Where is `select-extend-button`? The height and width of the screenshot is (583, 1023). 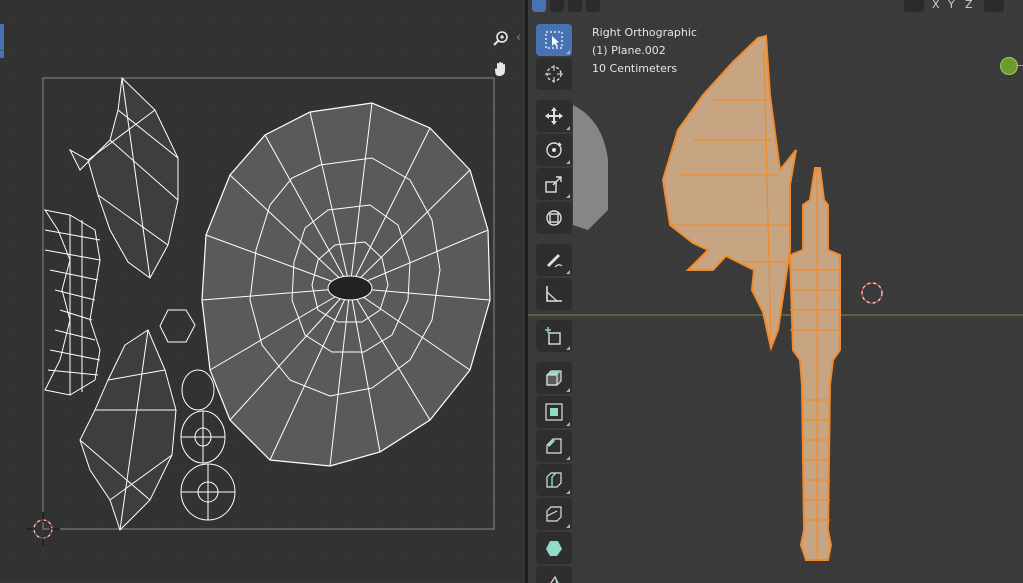
select-extend-button is located at coordinates (557, 6).